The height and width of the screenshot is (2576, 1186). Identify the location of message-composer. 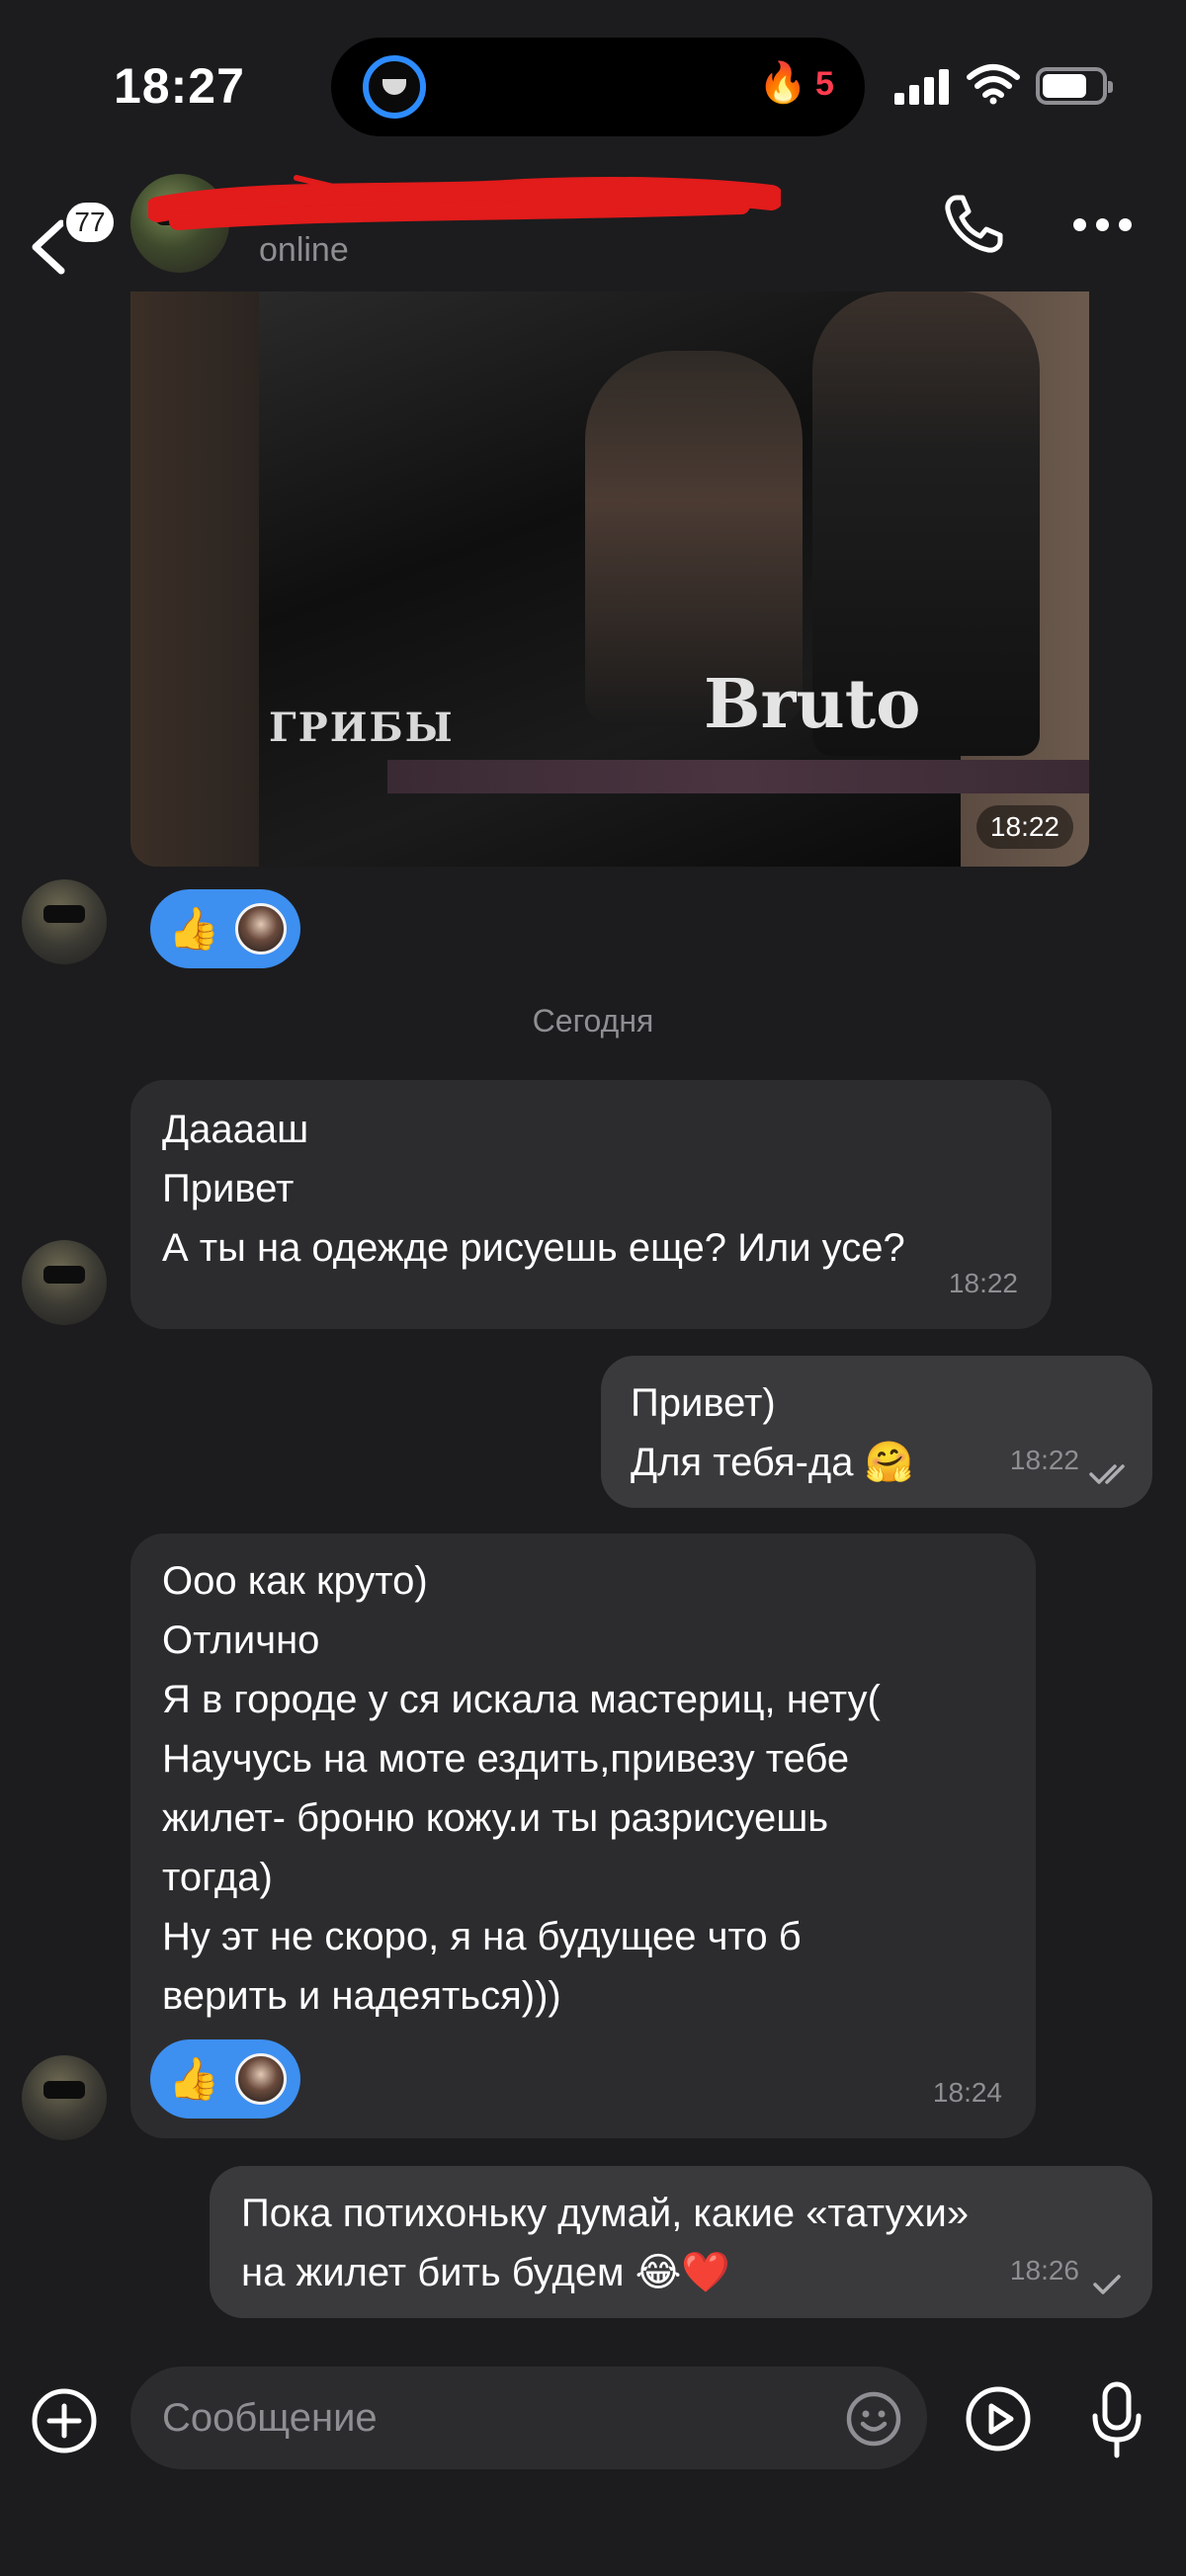
(593, 2461).